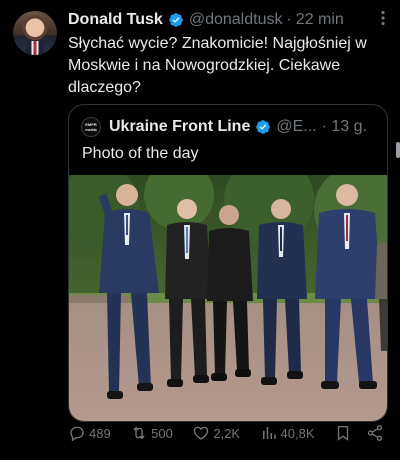 The image size is (400, 460). Describe the element at coordinates (35, 48) in the screenshot. I see `avatar-shirt` at that location.